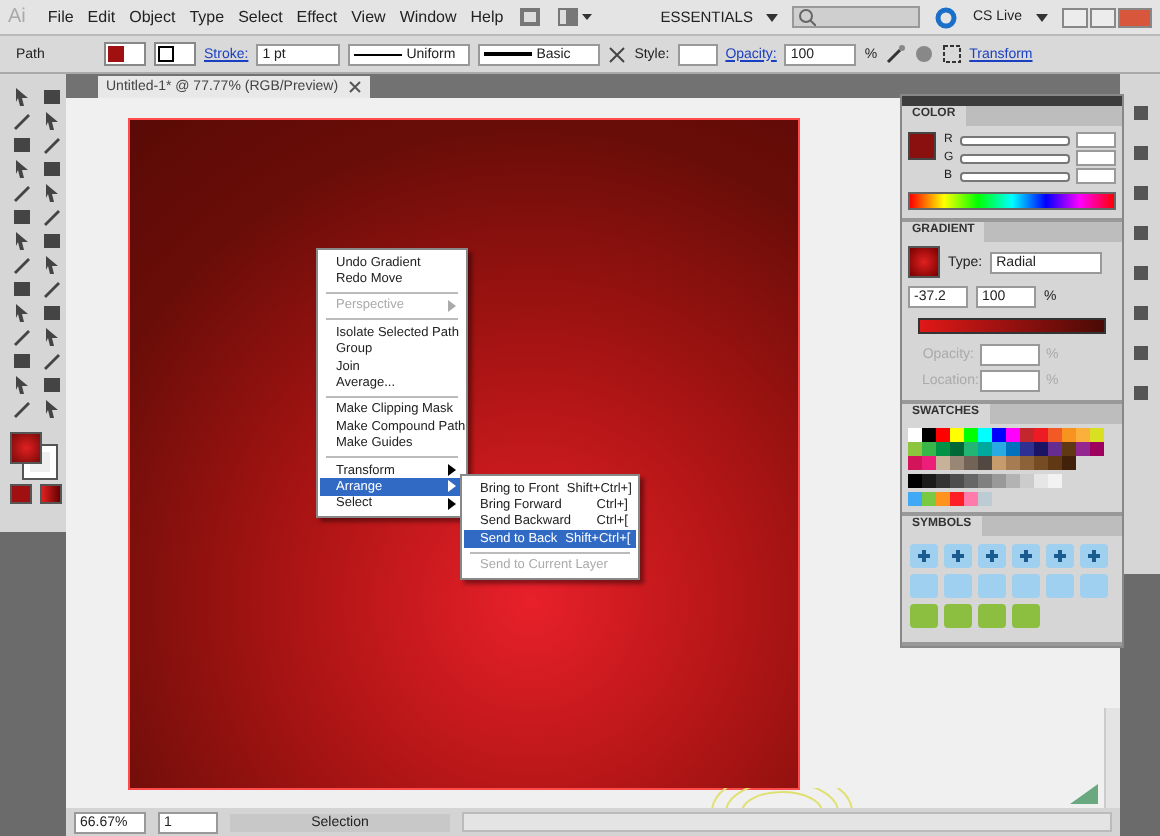 The height and width of the screenshot is (836, 1160). Describe the element at coordinates (895, 54) in the screenshot. I see `wand-icon` at that location.